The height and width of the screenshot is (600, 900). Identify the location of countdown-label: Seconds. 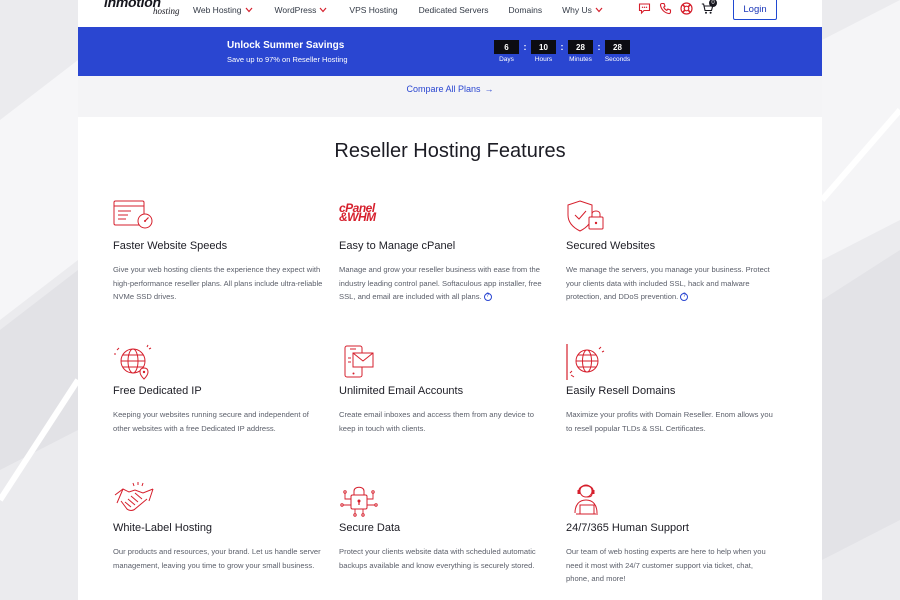
(617, 59).